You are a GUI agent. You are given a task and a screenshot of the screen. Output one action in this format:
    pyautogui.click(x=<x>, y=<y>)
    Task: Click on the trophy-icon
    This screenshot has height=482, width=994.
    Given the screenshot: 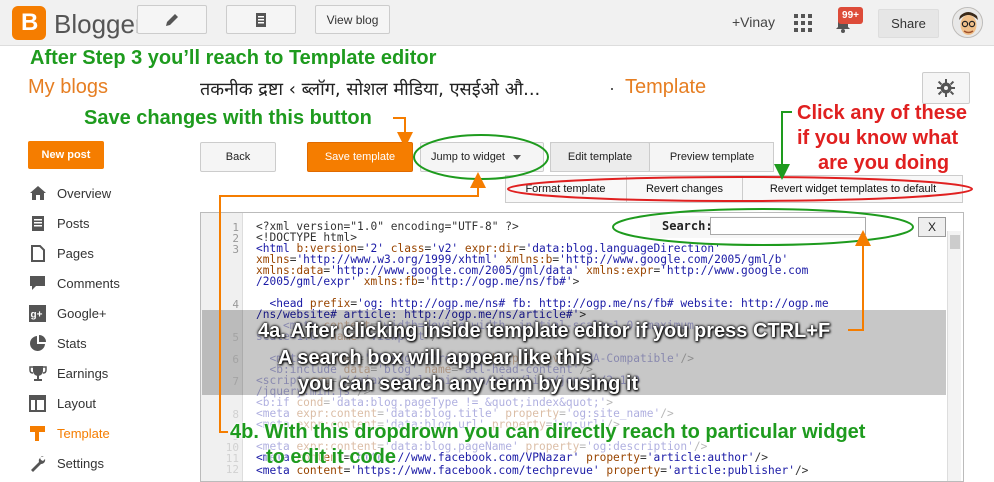 What is the action you would take?
    pyautogui.click(x=37, y=373)
    